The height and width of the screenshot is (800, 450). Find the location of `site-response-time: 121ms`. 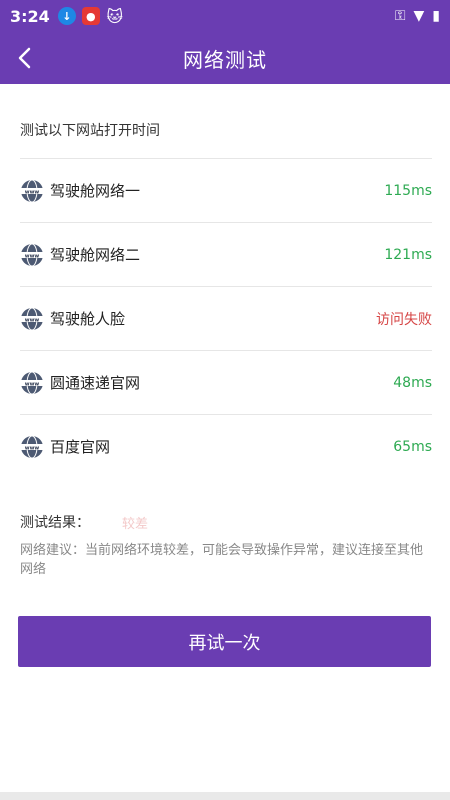

site-response-time: 121ms is located at coordinates (408, 254).